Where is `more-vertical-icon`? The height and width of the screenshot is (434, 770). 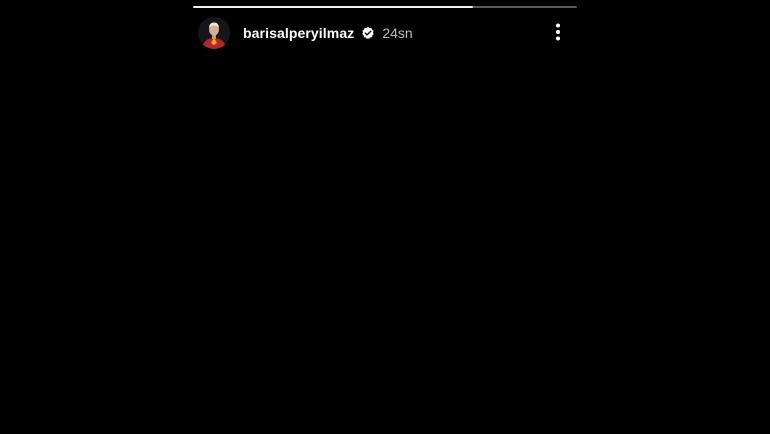 more-vertical-icon is located at coordinates (558, 32).